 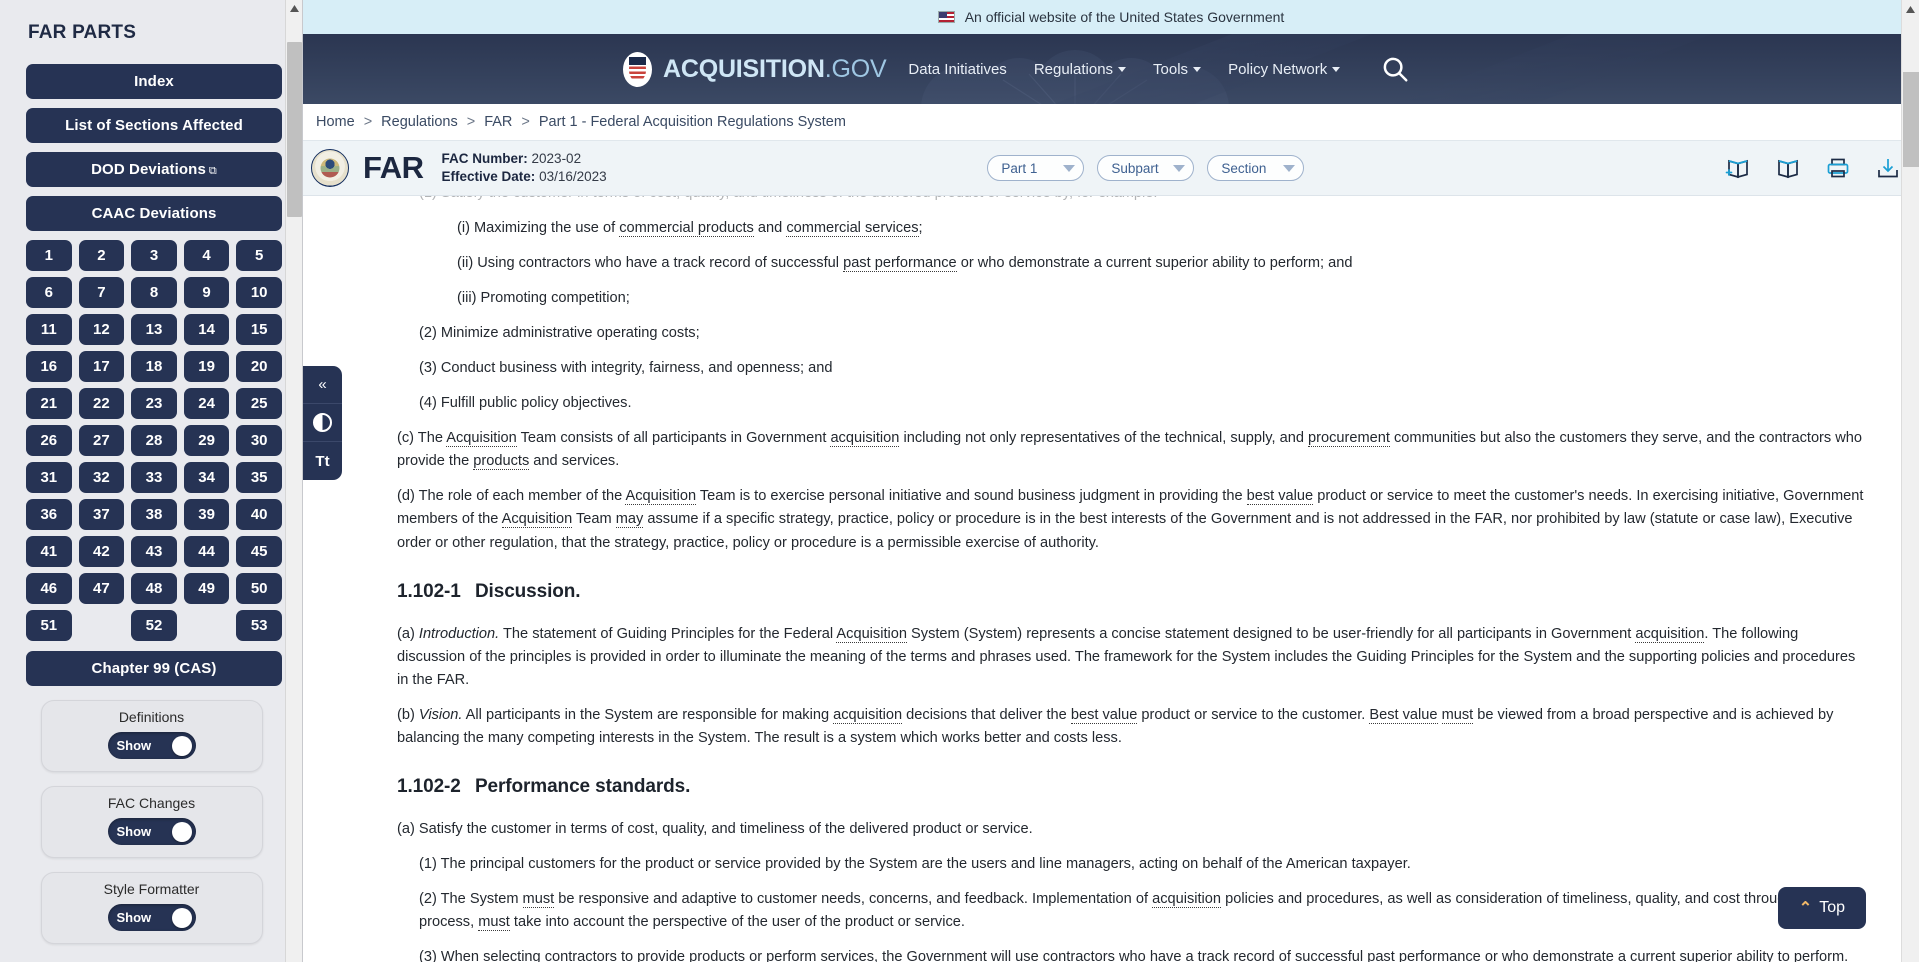 I want to click on far-part-45-button: 45, so click(x=259, y=551).